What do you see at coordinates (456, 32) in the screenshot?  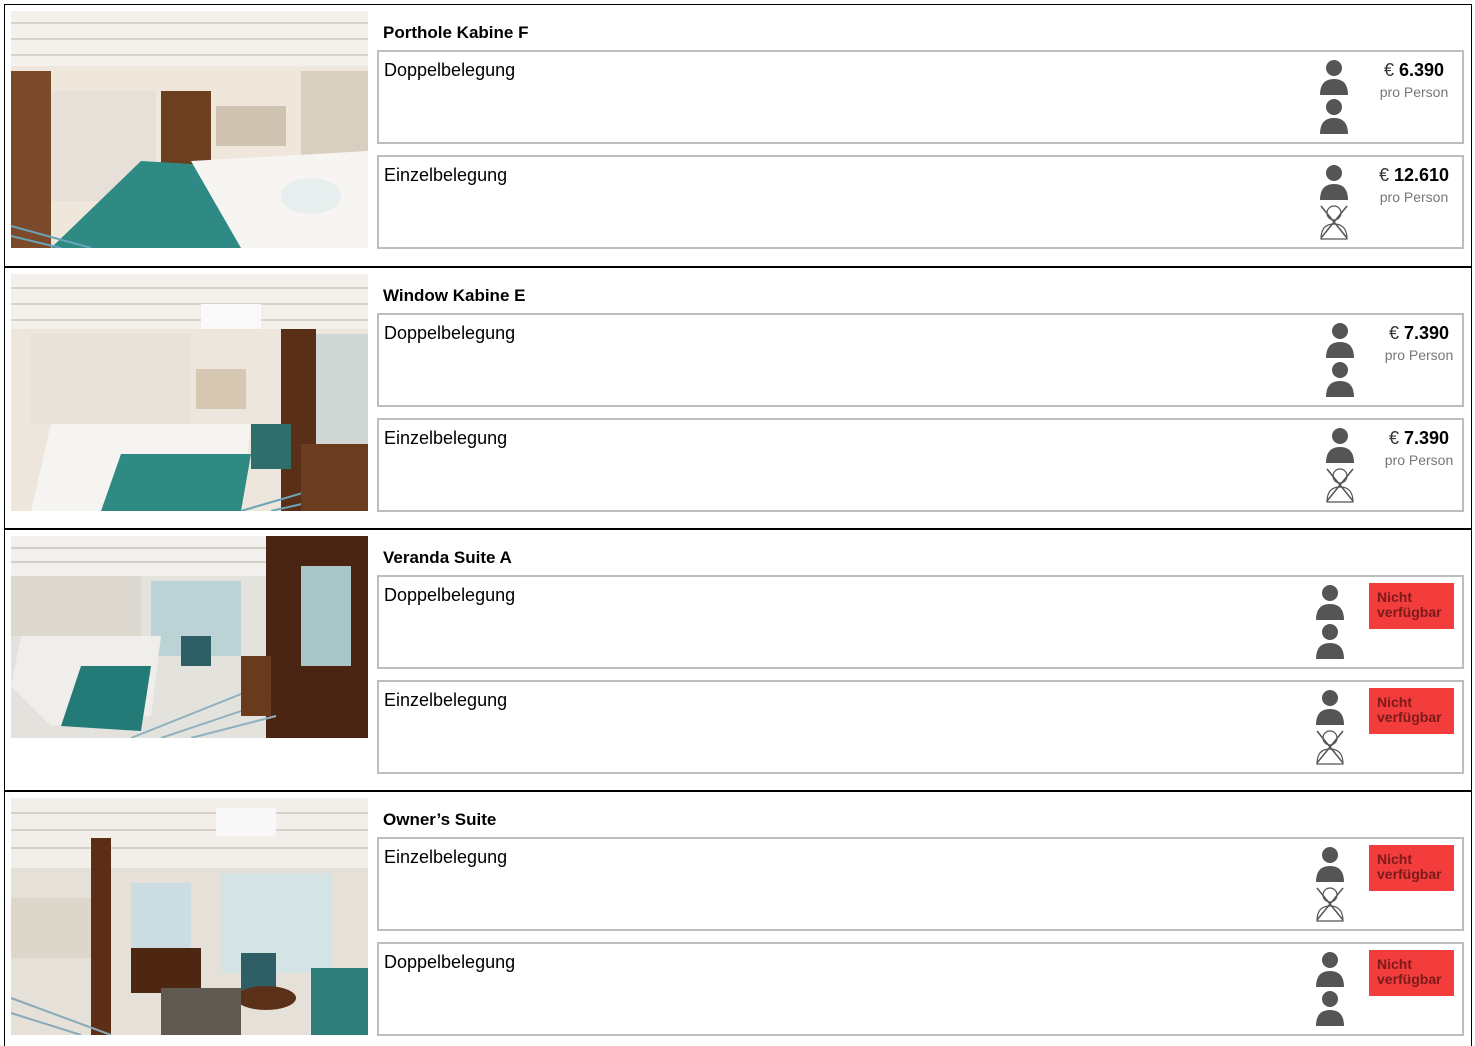 I see `cabin-title: Porthole Kabine F` at bounding box center [456, 32].